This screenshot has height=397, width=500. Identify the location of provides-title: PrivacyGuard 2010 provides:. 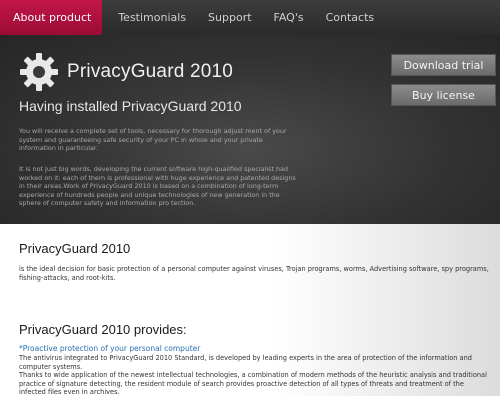
(103, 329).